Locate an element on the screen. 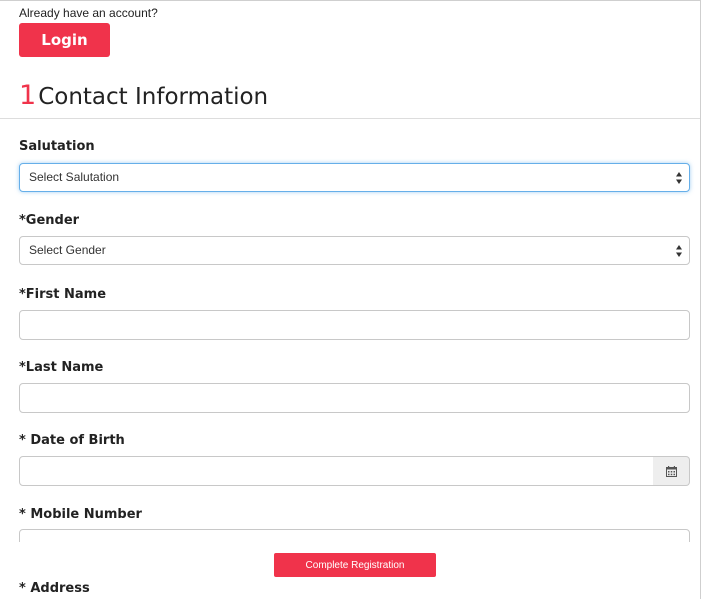  gender-select-value: Select Gender is located at coordinates (67, 250).